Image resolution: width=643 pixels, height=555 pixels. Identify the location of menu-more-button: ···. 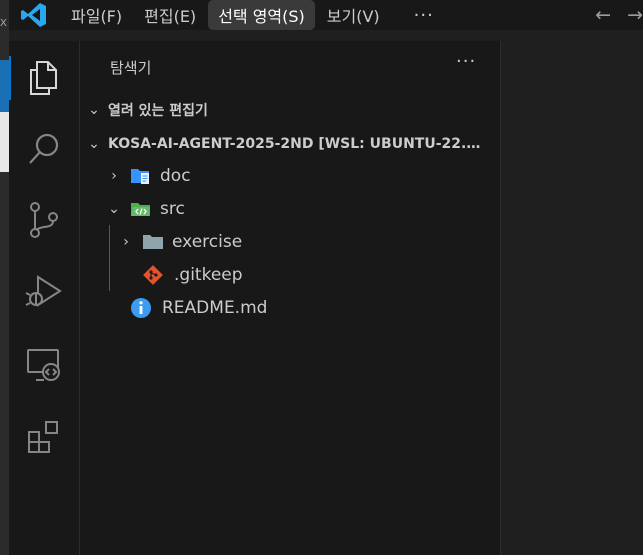
(424, 15).